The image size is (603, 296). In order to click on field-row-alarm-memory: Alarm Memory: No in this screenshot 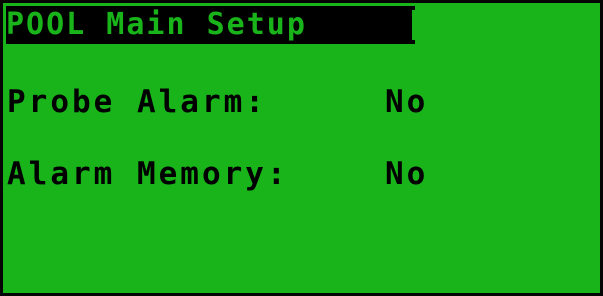, I will do `click(216, 174)`.